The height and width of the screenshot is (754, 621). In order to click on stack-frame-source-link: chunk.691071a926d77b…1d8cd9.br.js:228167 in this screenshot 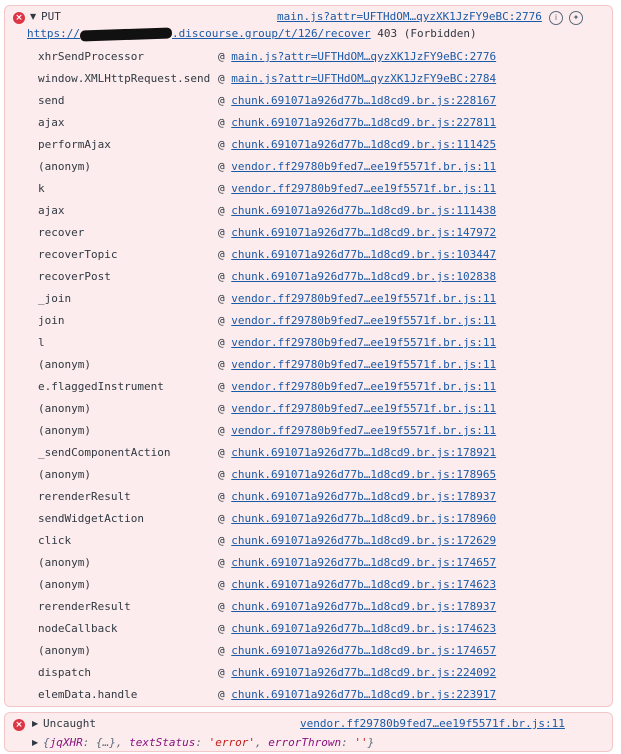, I will do `click(363, 100)`.